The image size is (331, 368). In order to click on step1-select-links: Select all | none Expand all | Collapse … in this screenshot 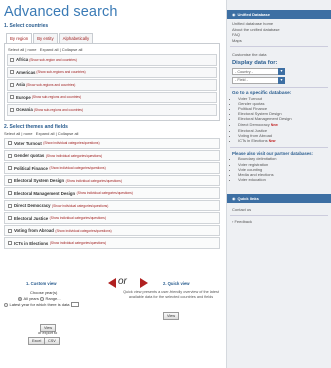, I will do `click(112, 49)`.